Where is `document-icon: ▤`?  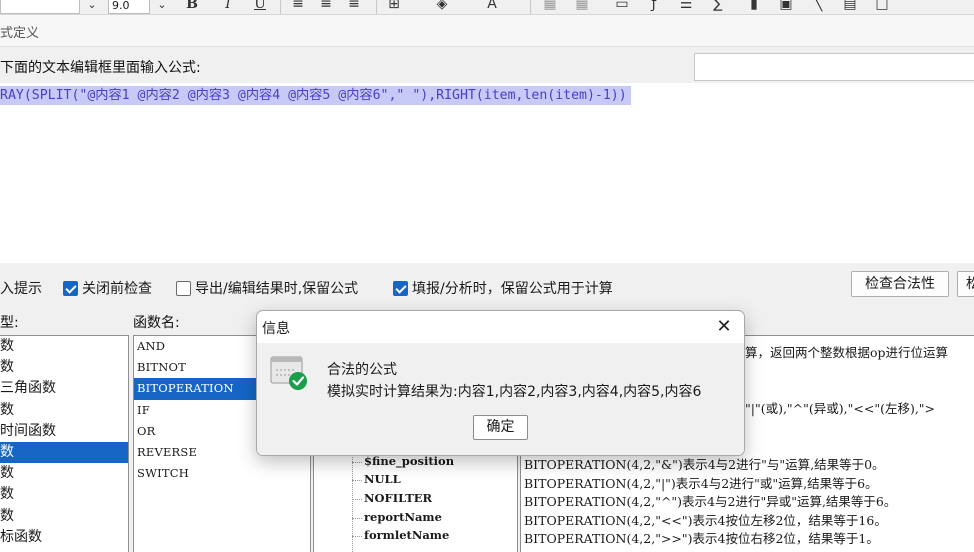
document-icon: ▤ is located at coordinates (850, 6).